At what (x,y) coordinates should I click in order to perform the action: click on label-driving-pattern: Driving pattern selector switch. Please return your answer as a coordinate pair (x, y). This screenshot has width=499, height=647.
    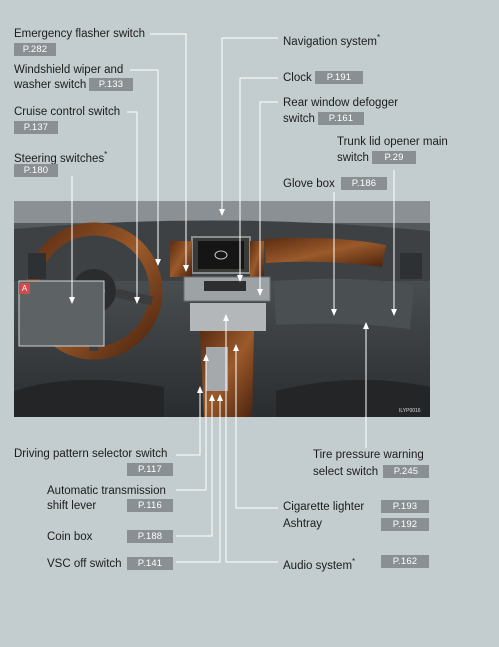
    Looking at the image, I should click on (91, 454).